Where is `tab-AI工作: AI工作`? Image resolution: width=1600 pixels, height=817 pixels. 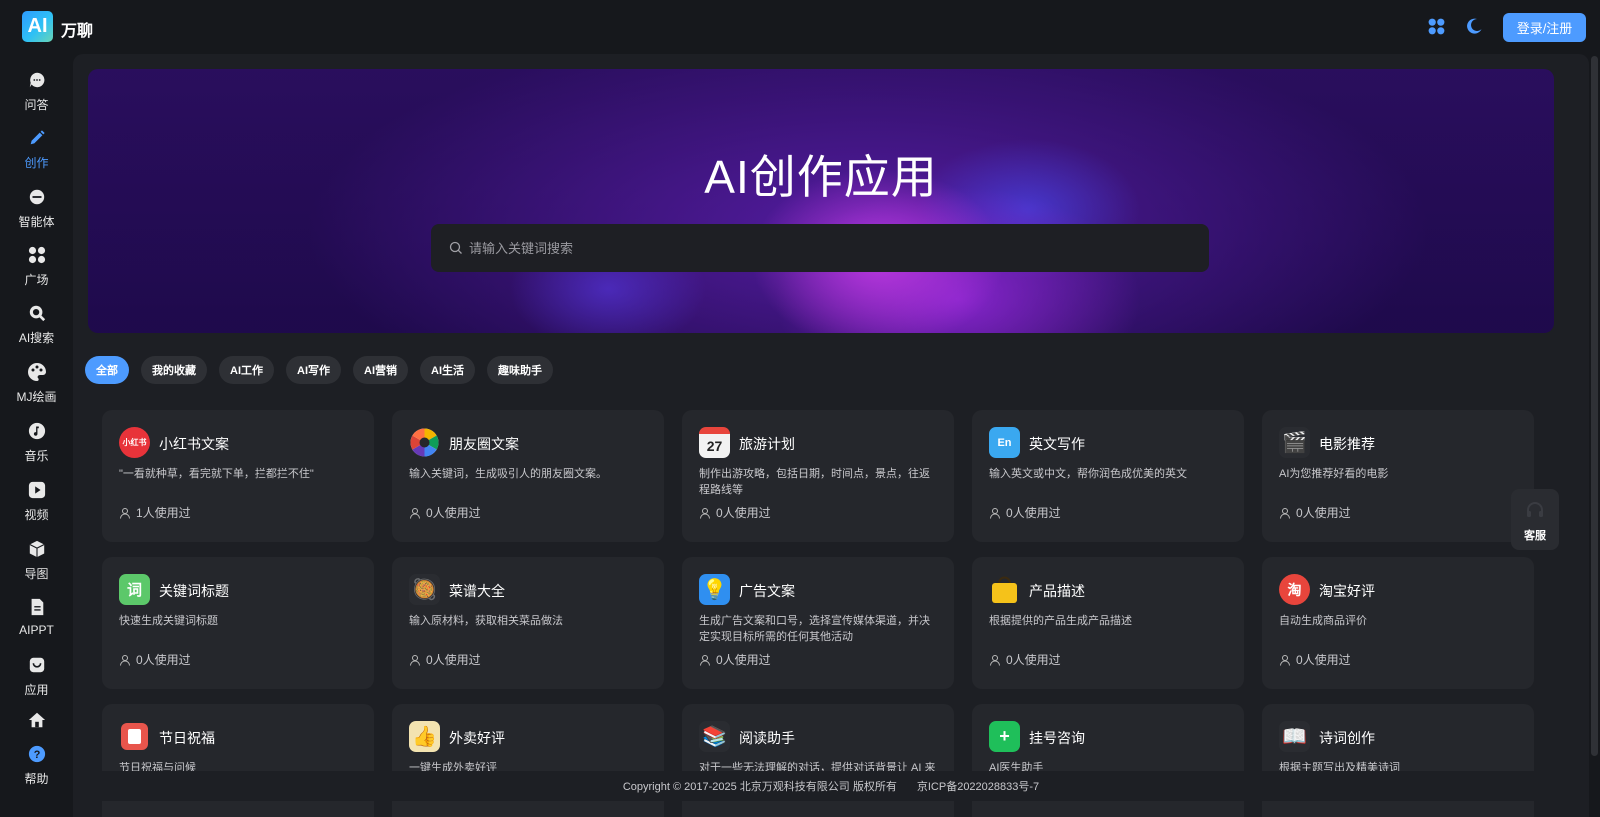 tab-AI工作: AI工作 is located at coordinates (246, 370).